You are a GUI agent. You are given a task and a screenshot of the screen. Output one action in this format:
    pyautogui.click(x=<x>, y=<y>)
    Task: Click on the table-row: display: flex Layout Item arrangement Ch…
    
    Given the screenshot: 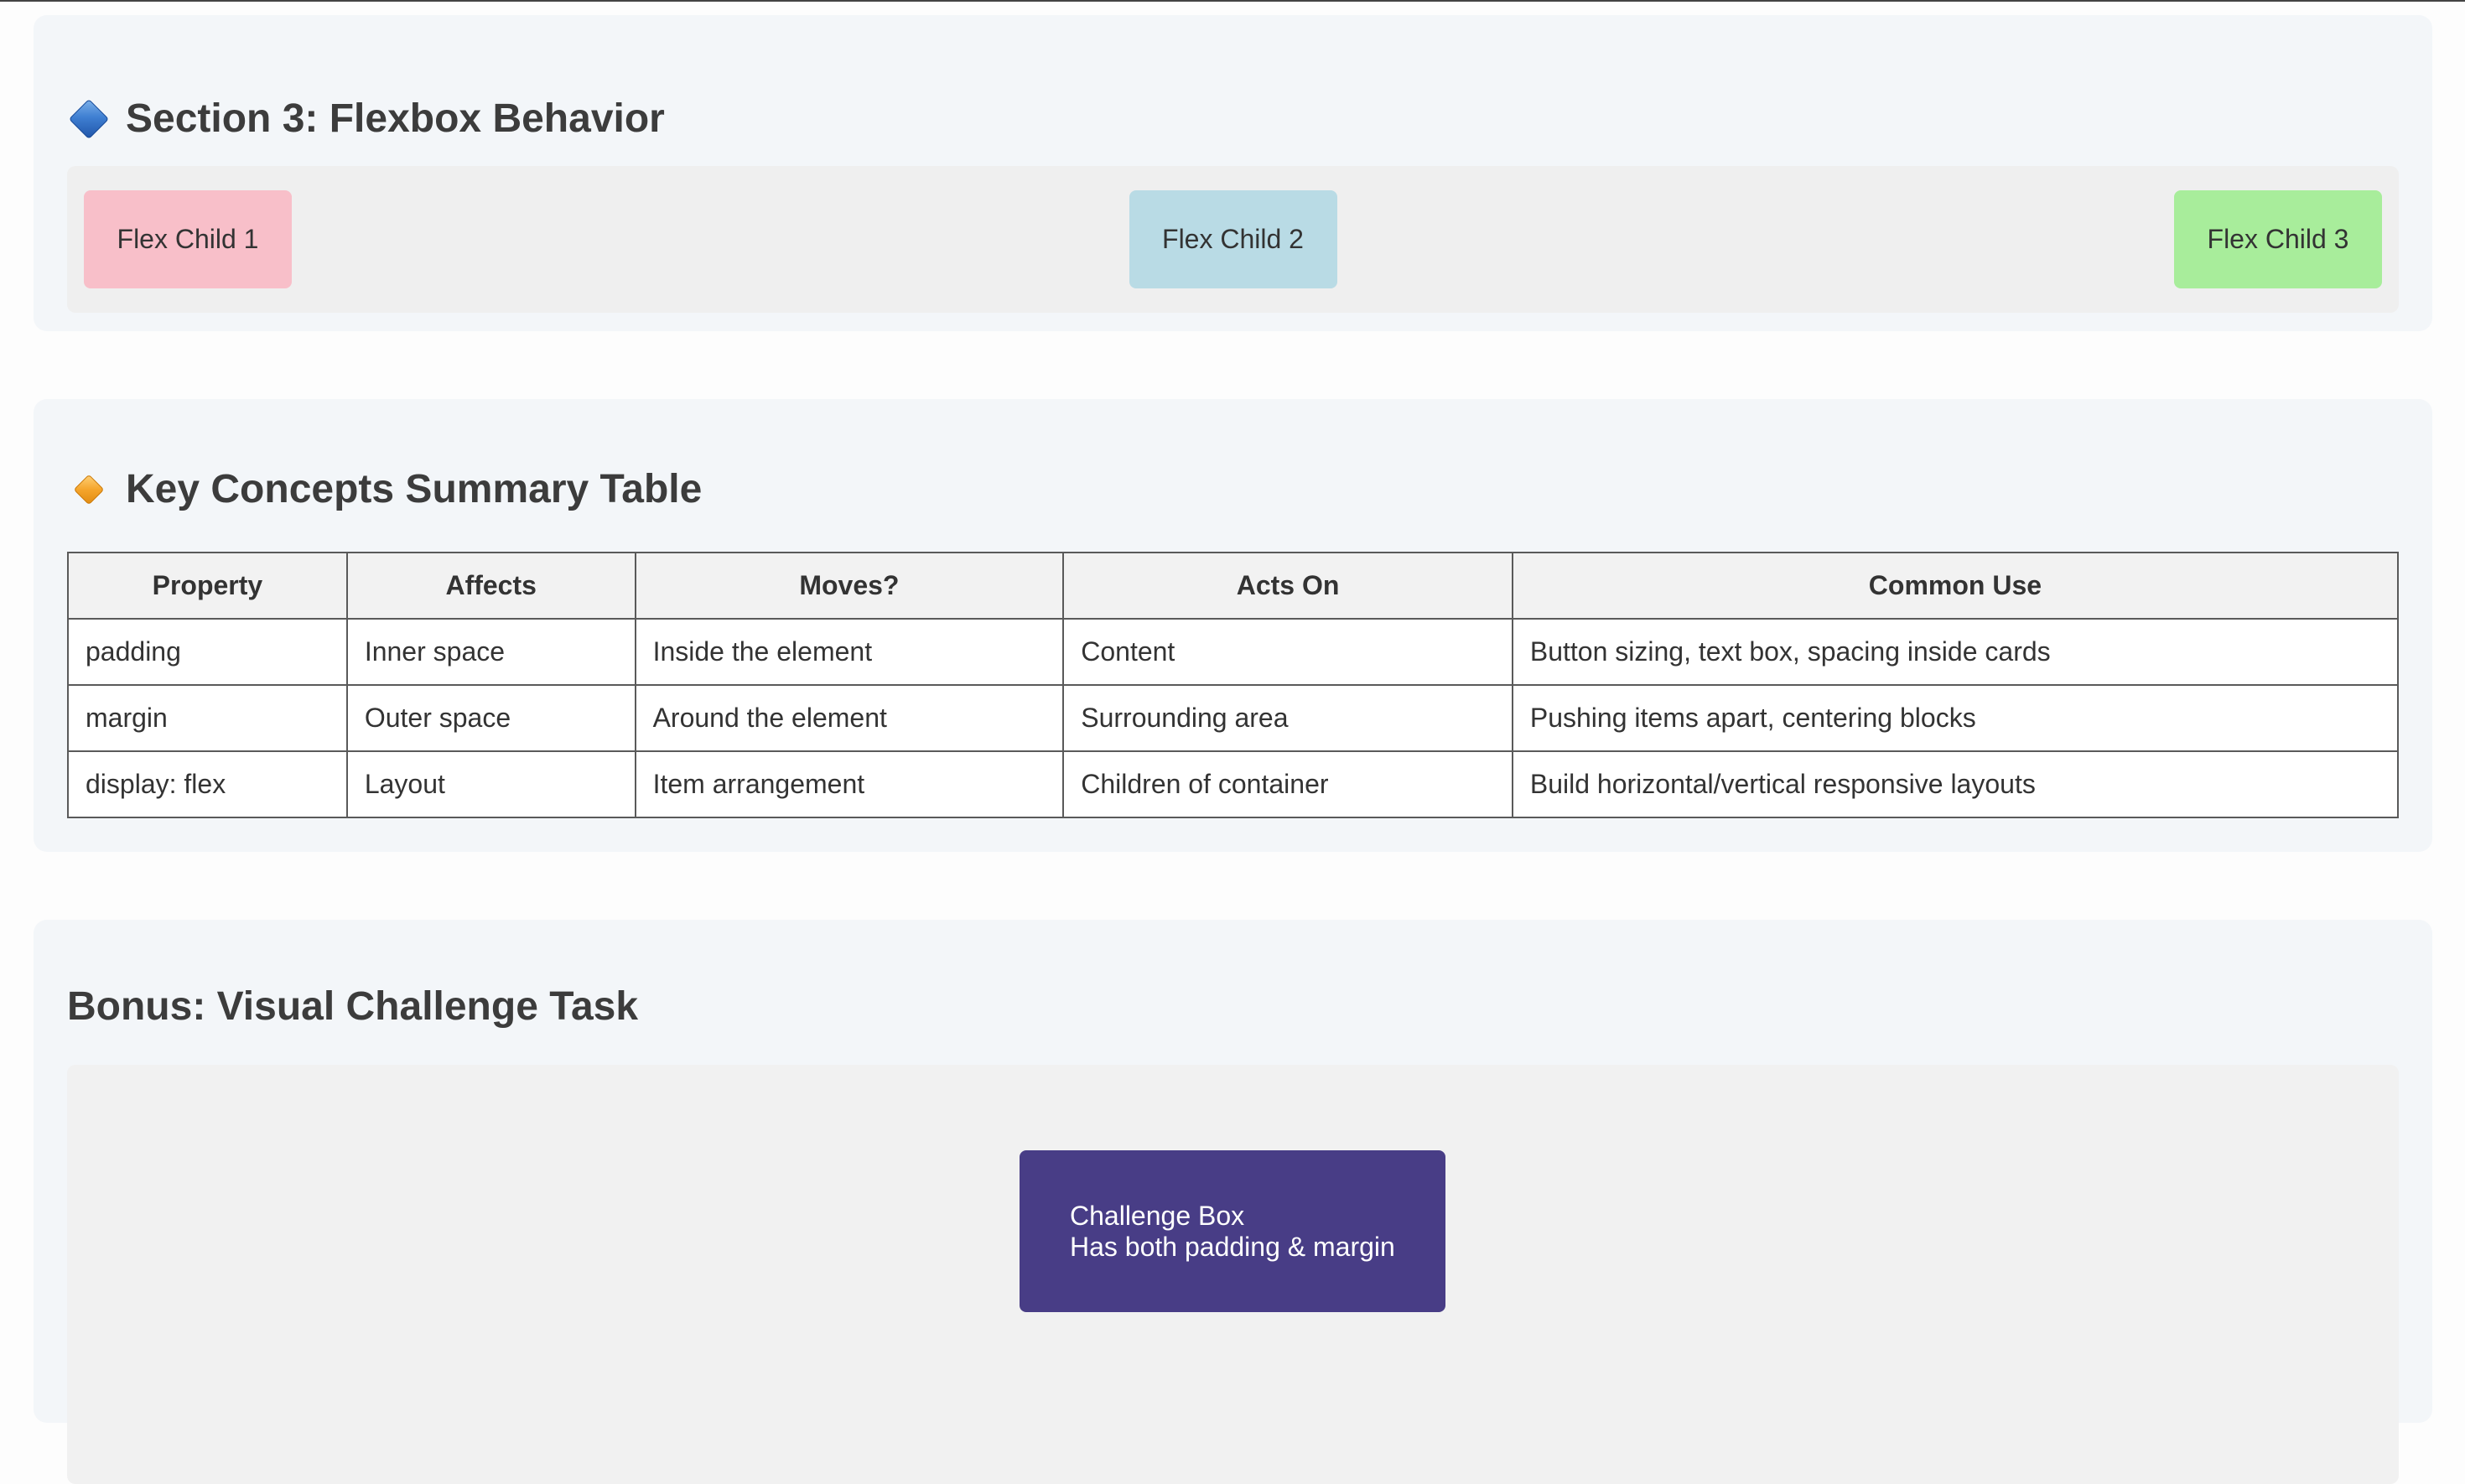 What is the action you would take?
    pyautogui.click(x=1233, y=784)
    